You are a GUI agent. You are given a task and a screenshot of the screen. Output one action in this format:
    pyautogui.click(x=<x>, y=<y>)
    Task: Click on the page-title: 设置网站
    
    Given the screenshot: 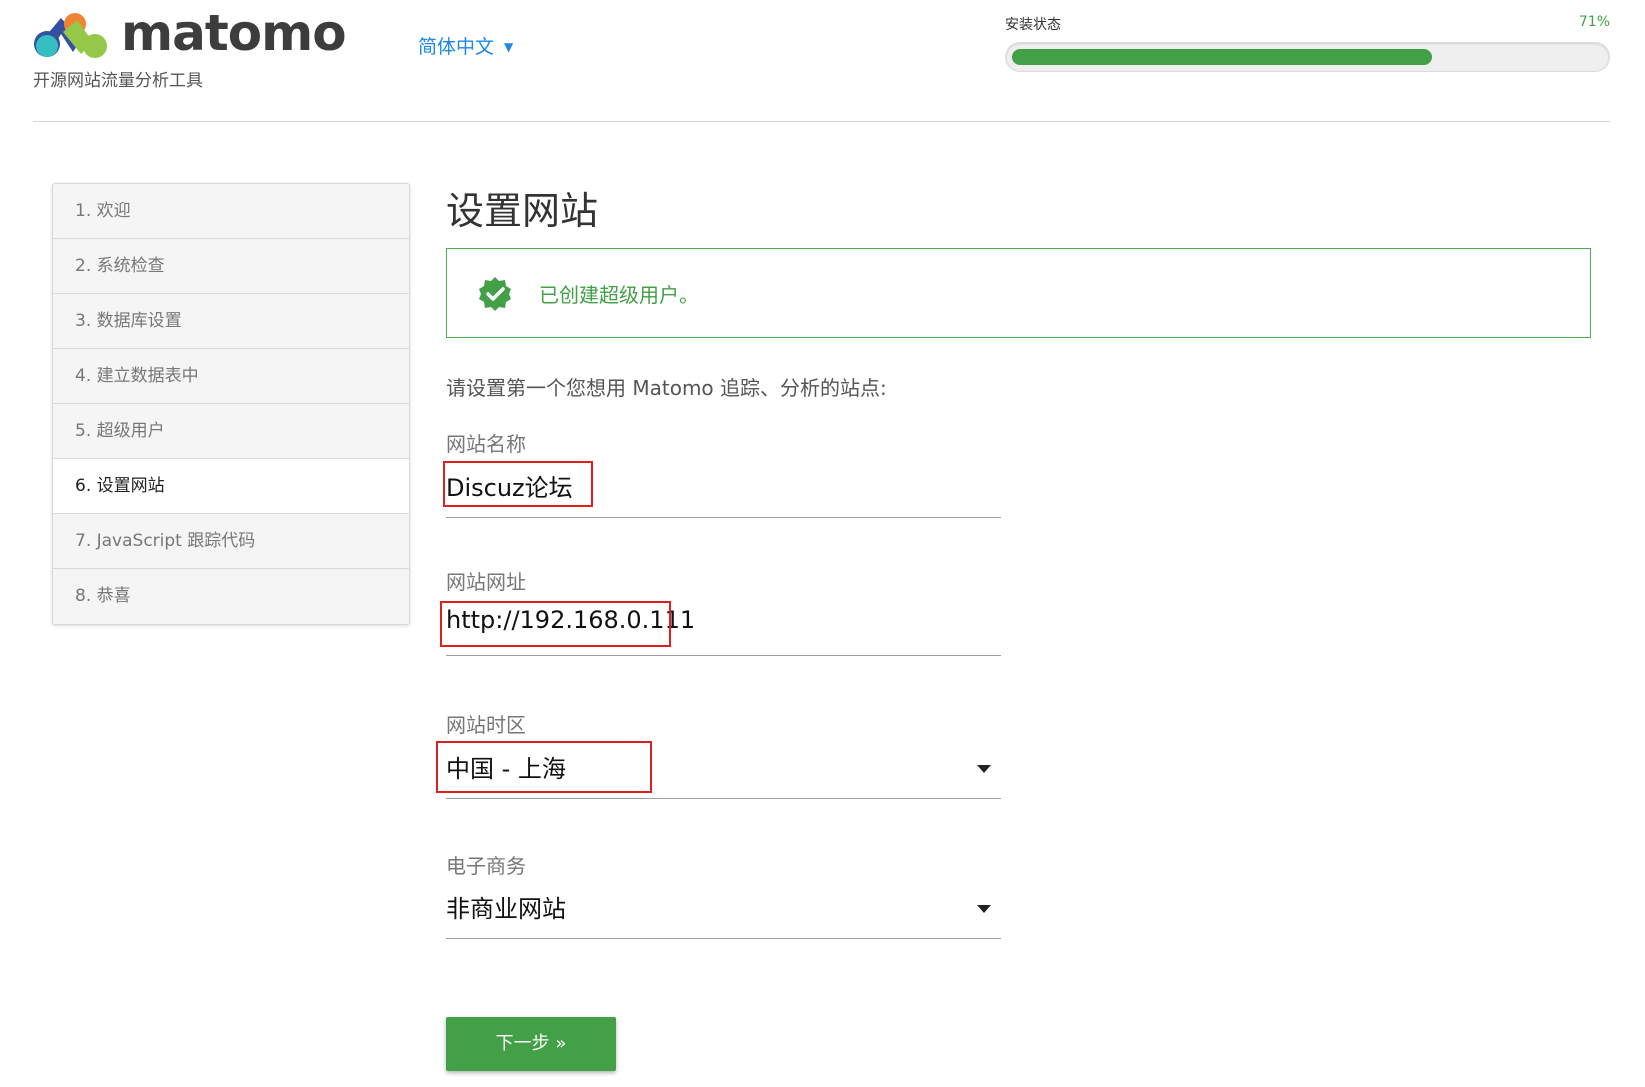 What is the action you would take?
    pyautogui.click(x=522, y=211)
    